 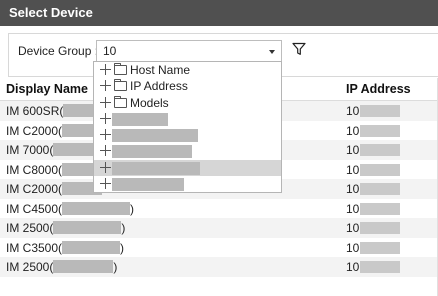 What do you see at coordinates (30, 150) in the screenshot?
I see `device-name-text: IM 7000(` at bounding box center [30, 150].